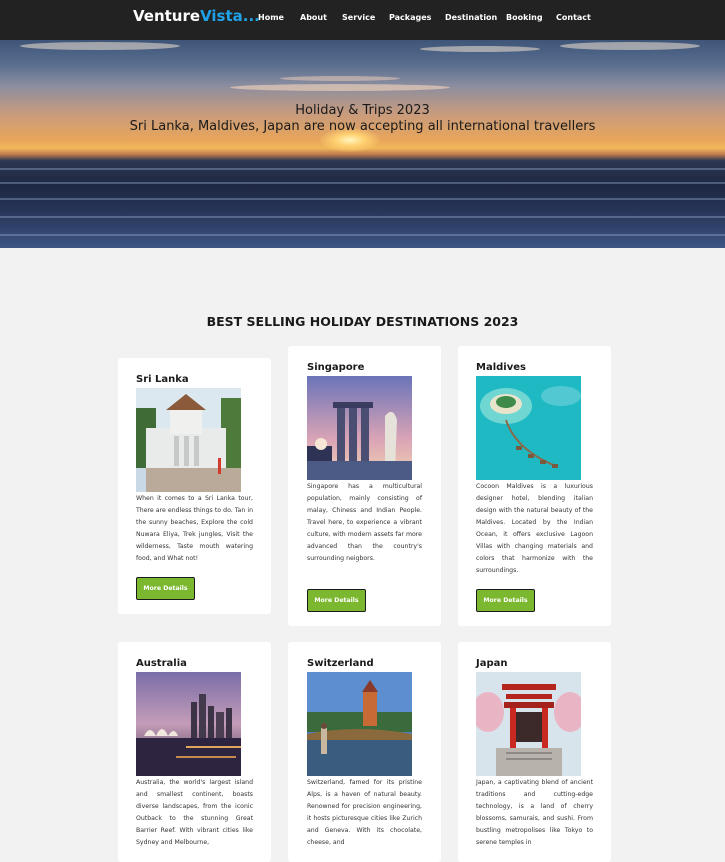 The image size is (725, 862). What do you see at coordinates (358, 17) in the screenshot?
I see `nav-service: Service` at bounding box center [358, 17].